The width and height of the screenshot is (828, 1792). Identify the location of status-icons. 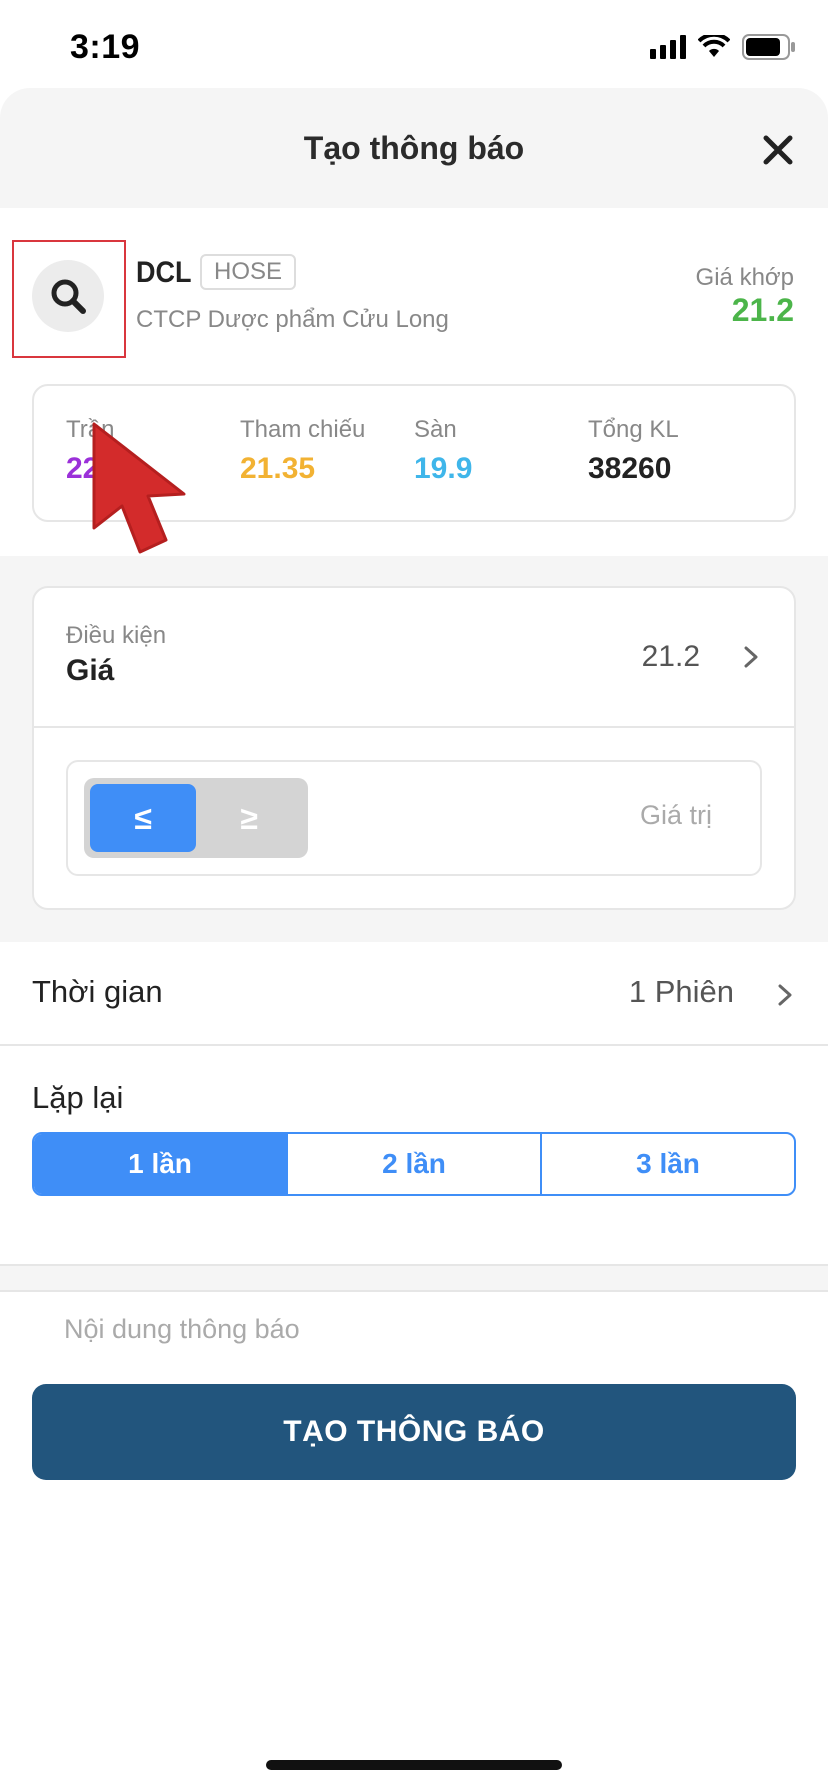
(723, 47).